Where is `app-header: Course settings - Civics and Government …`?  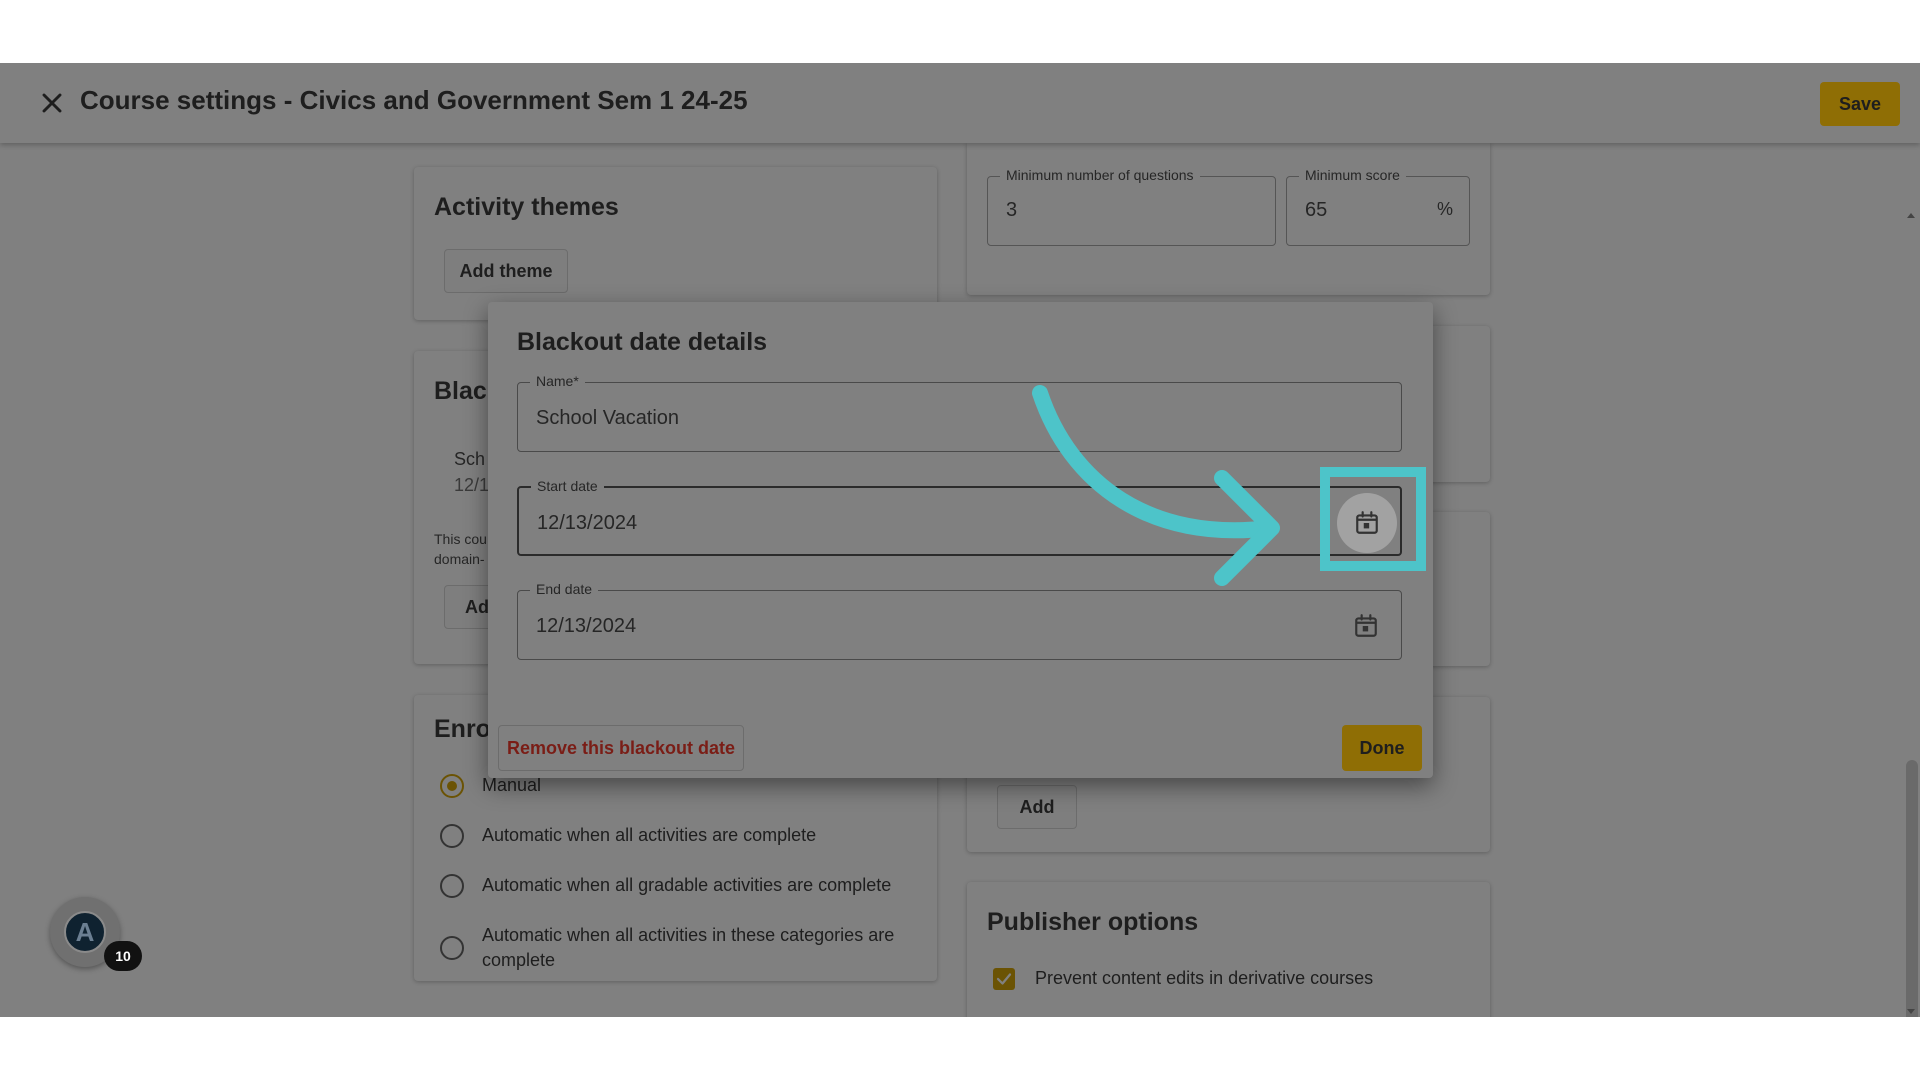
app-header: Course settings - Civics and Government … is located at coordinates (960, 103).